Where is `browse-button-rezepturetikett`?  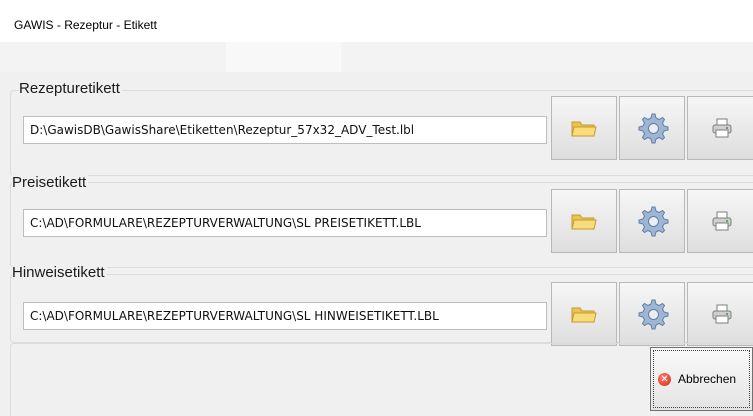
browse-button-rezepturetikett is located at coordinates (584, 128).